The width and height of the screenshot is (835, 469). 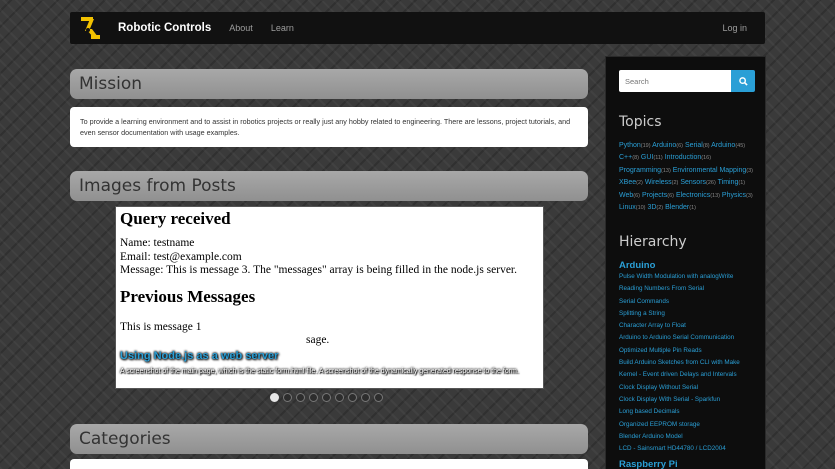 I want to click on hierarchy-item: Blender Arduino Model, so click(x=692, y=437).